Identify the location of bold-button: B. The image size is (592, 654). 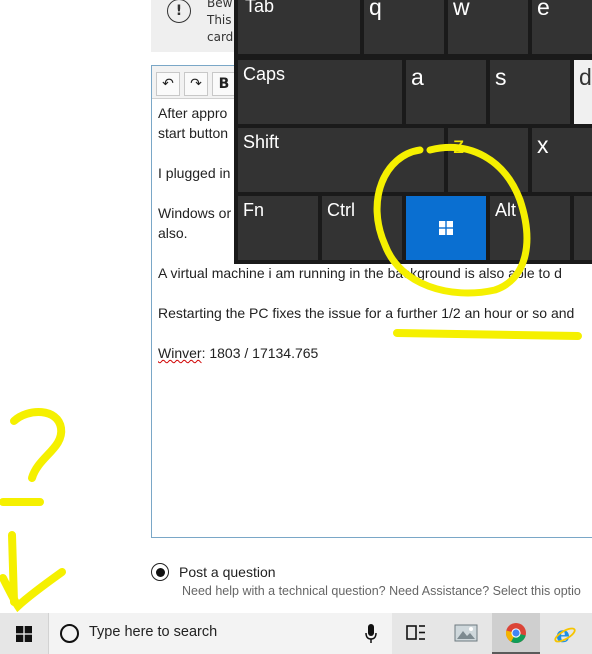
(224, 84).